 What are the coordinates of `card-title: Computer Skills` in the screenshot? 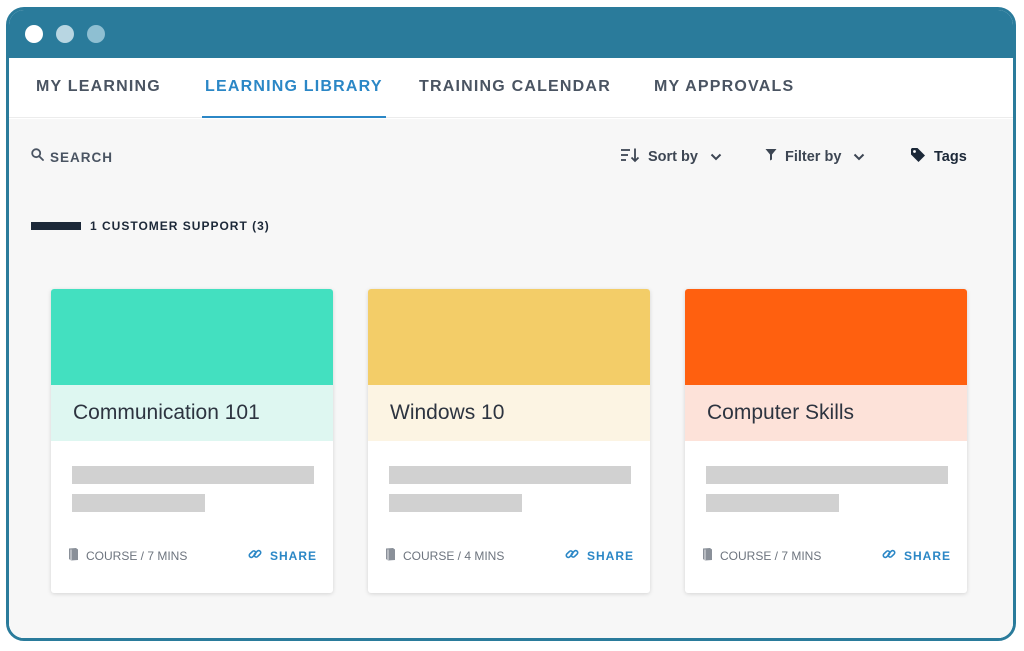 It's located at (781, 412).